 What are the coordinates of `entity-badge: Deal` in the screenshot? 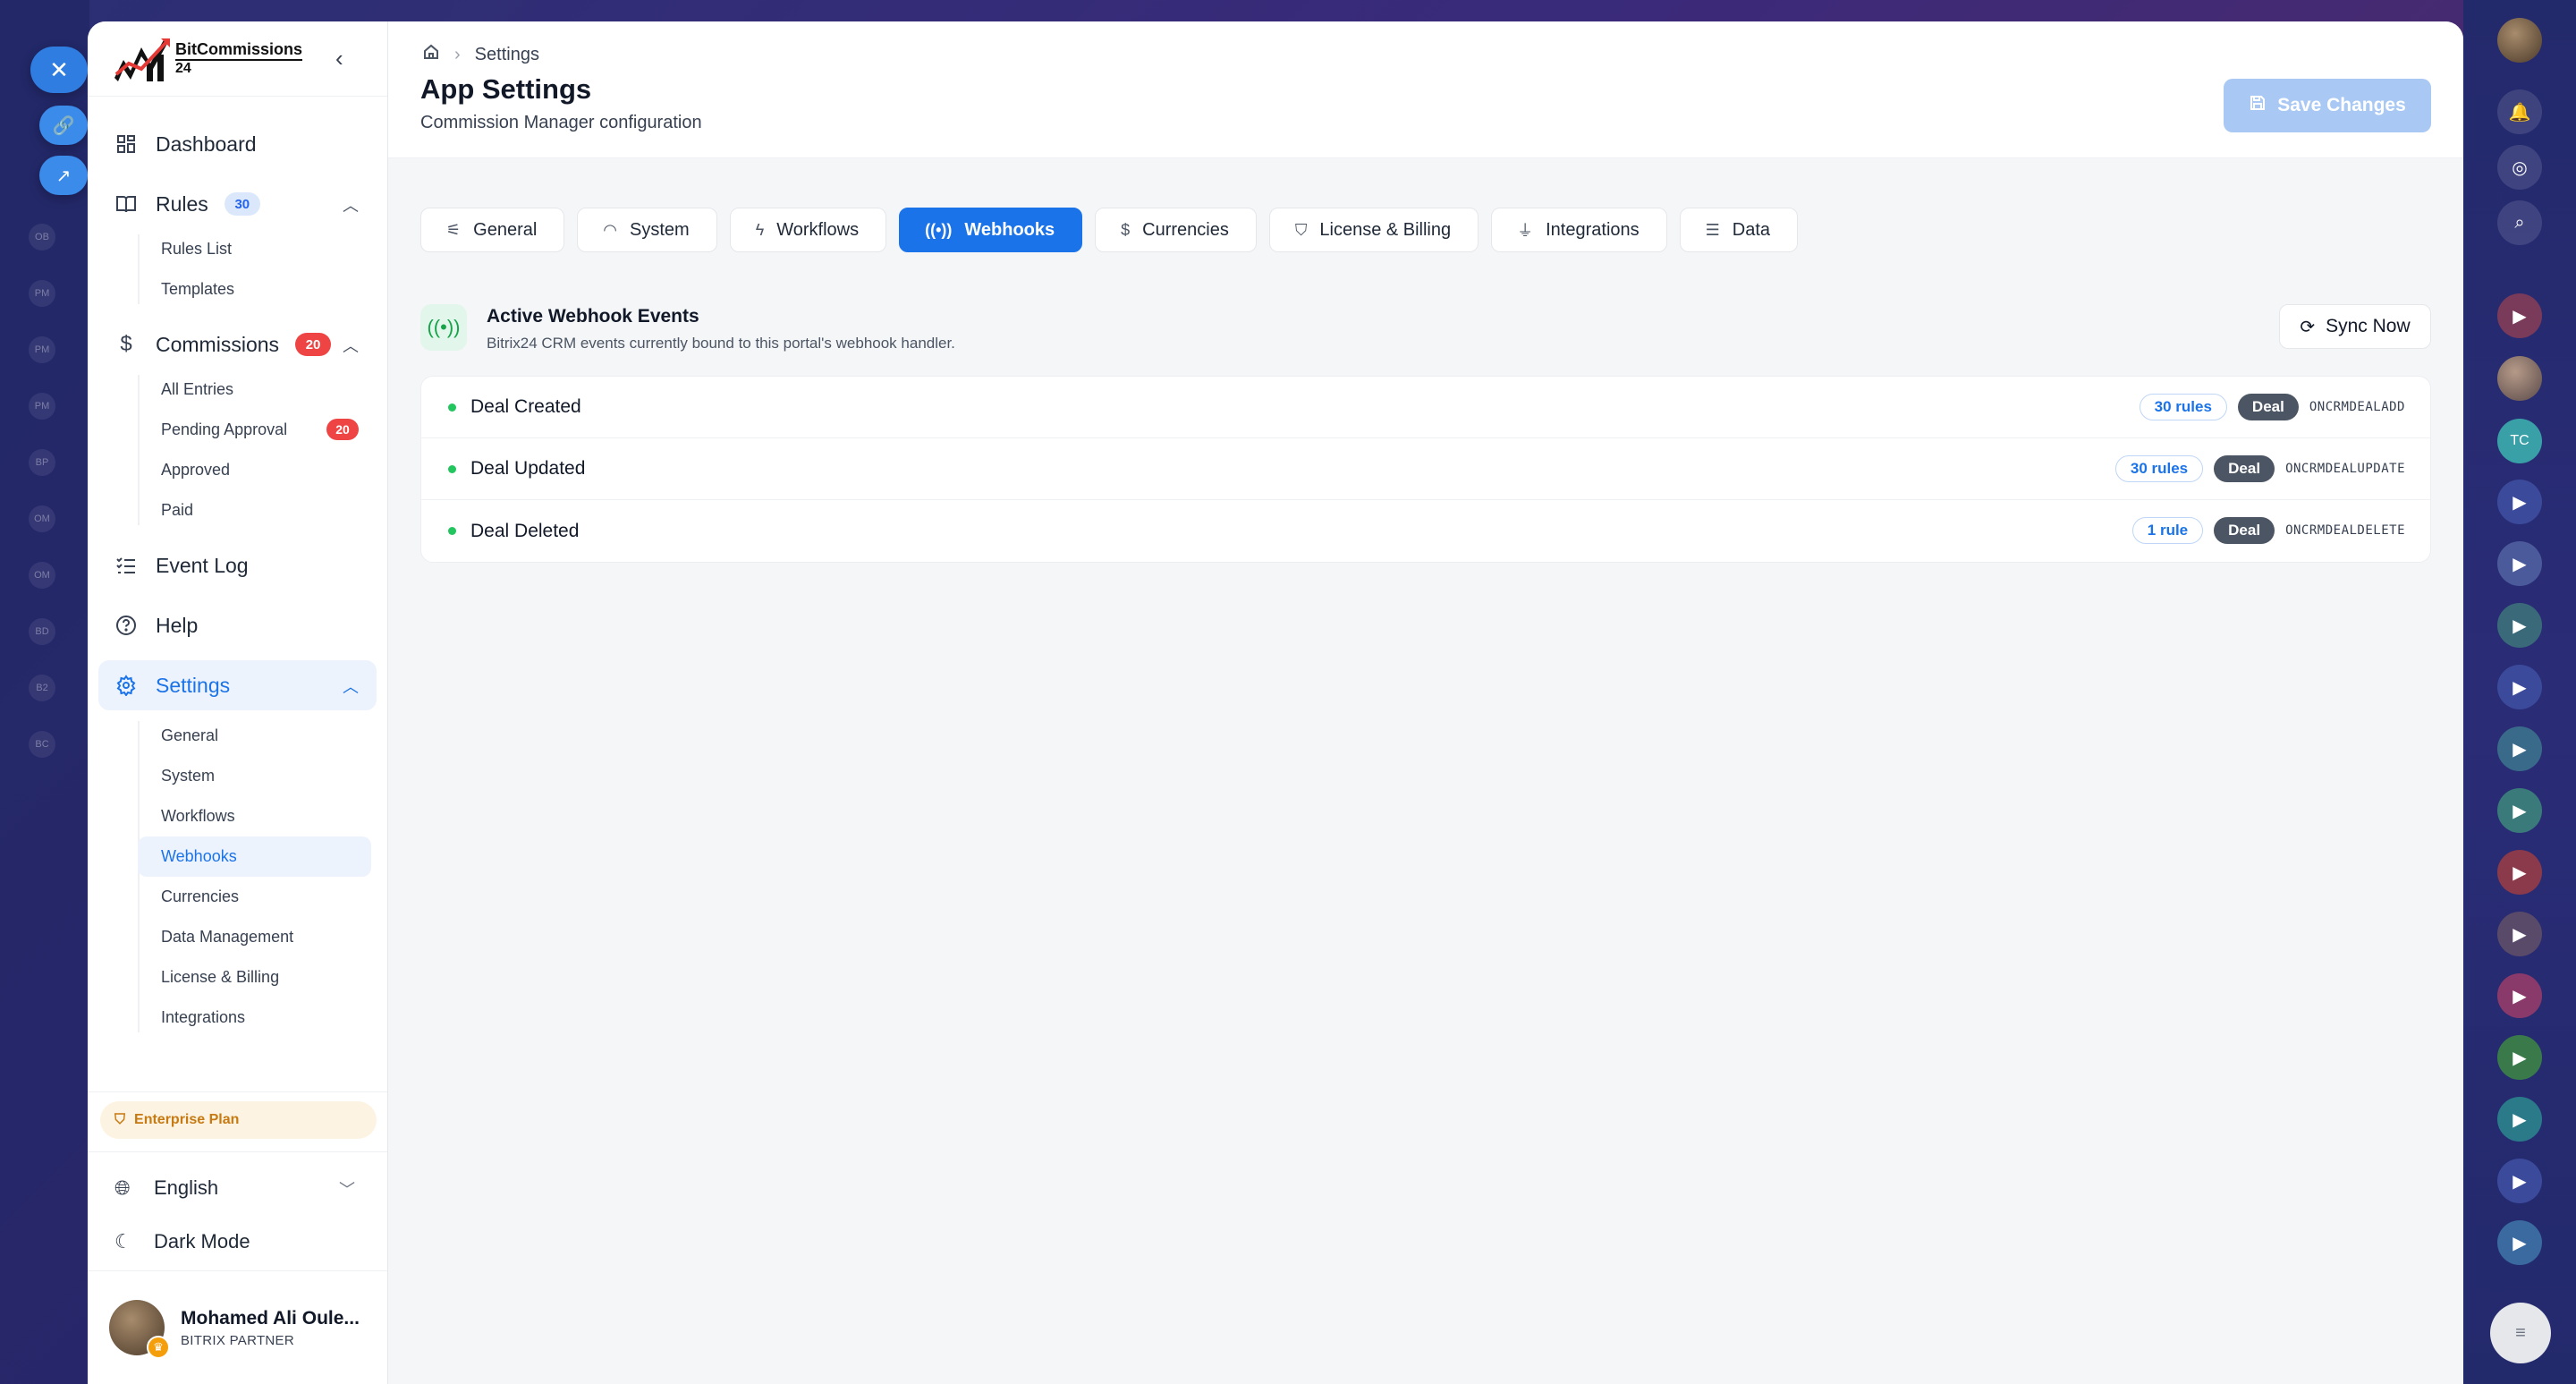 It's located at (2268, 407).